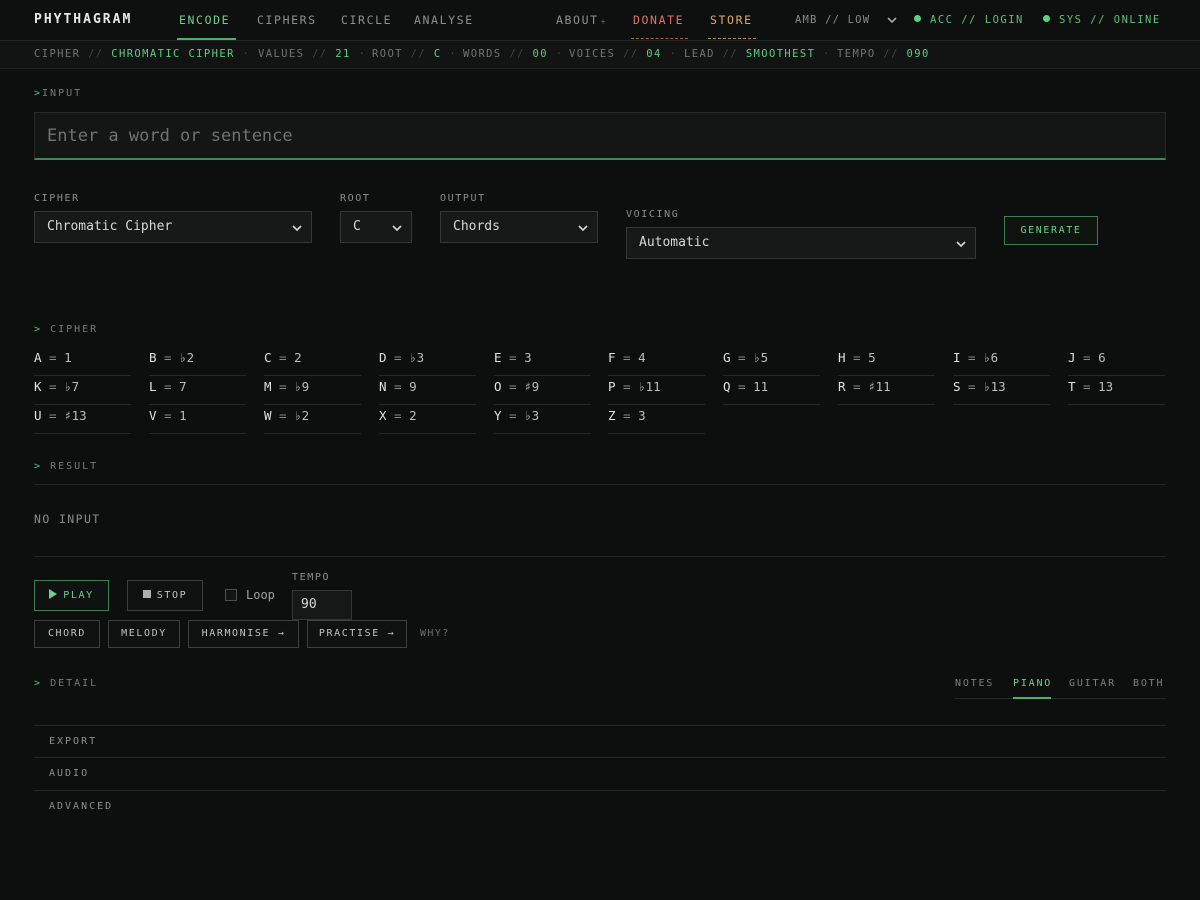  What do you see at coordinates (842, 357) in the screenshot?
I see `cipher-letter: H` at bounding box center [842, 357].